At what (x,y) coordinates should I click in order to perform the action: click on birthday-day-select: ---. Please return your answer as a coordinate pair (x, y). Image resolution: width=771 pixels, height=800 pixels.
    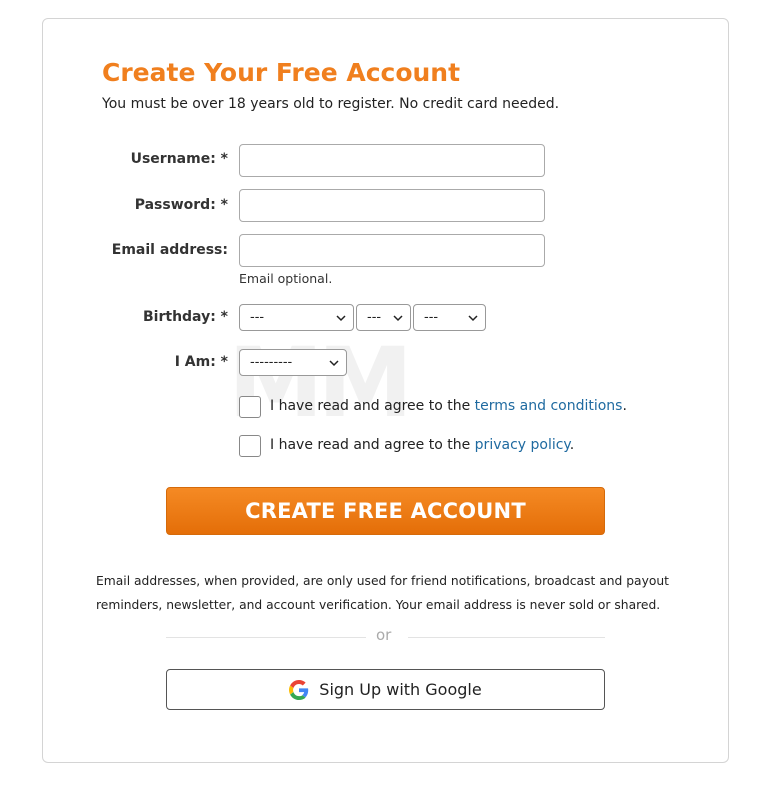
    Looking at the image, I should click on (383, 317).